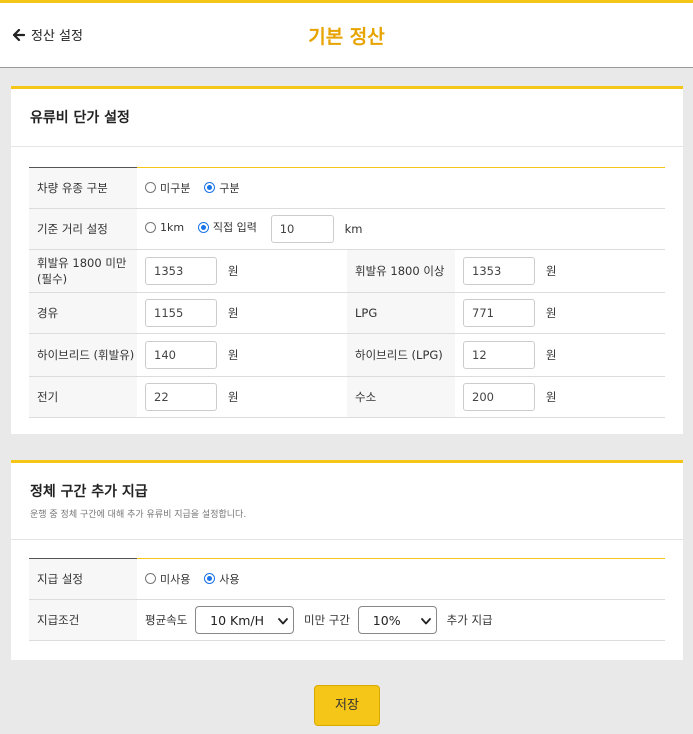  I want to click on radio-used-circle, so click(210, 579).